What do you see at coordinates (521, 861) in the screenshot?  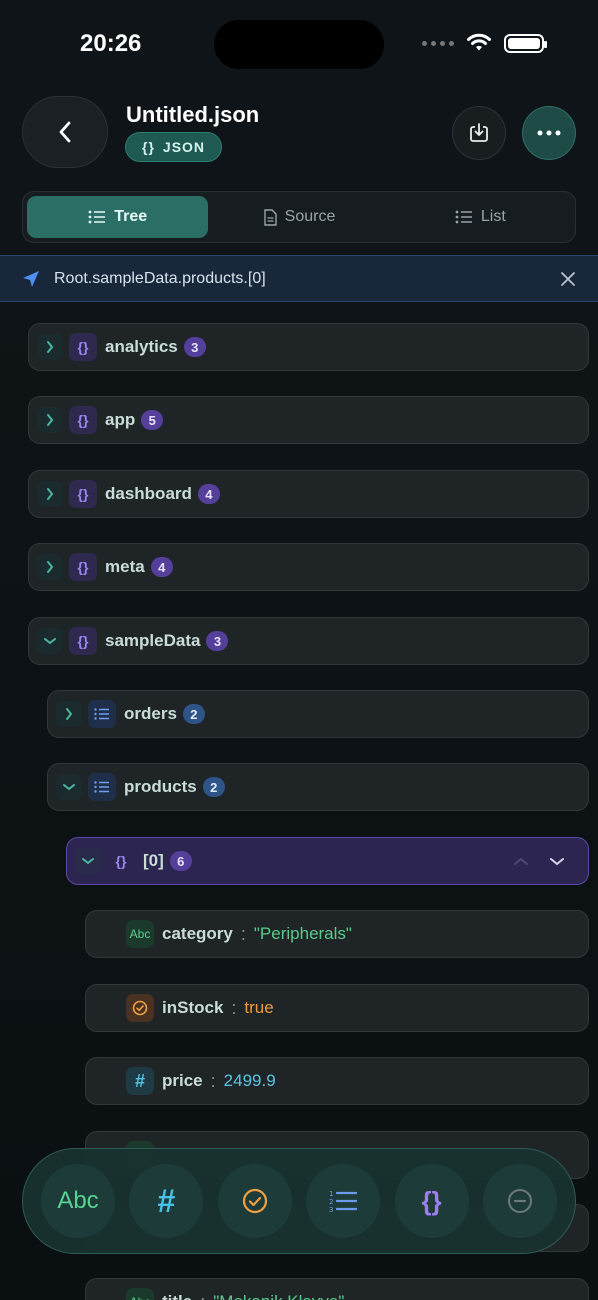 I see `chevron-up-icon` at bounding box center [521, 861].